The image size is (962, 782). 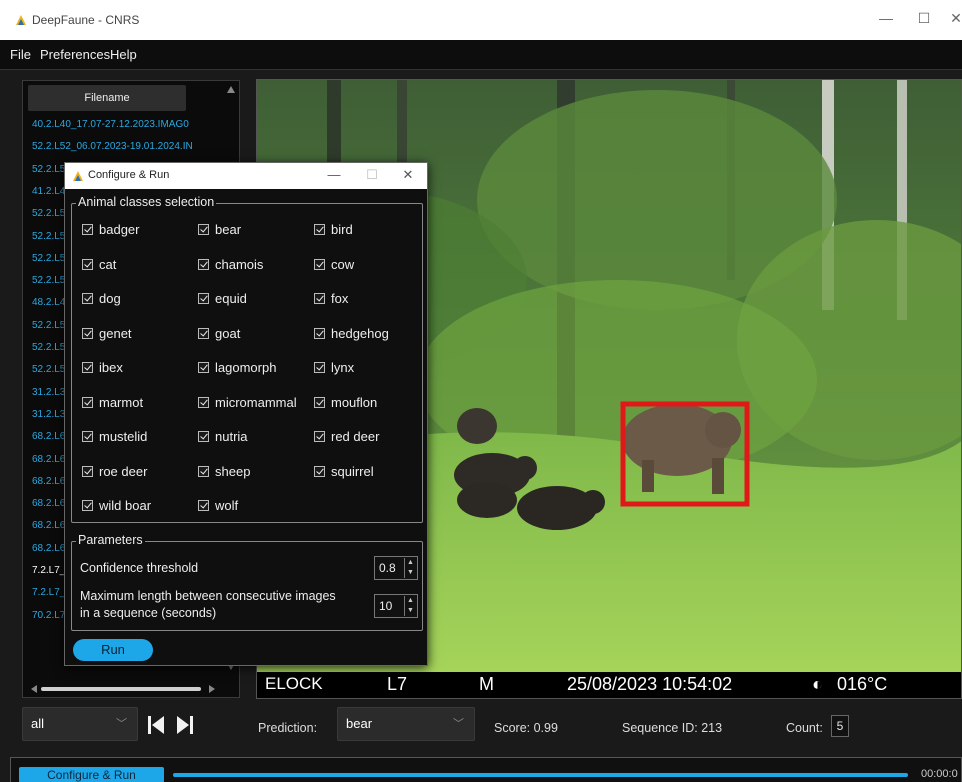 I want to click on confidence-threshold-value: 0.8, so click(x=387, y=568).